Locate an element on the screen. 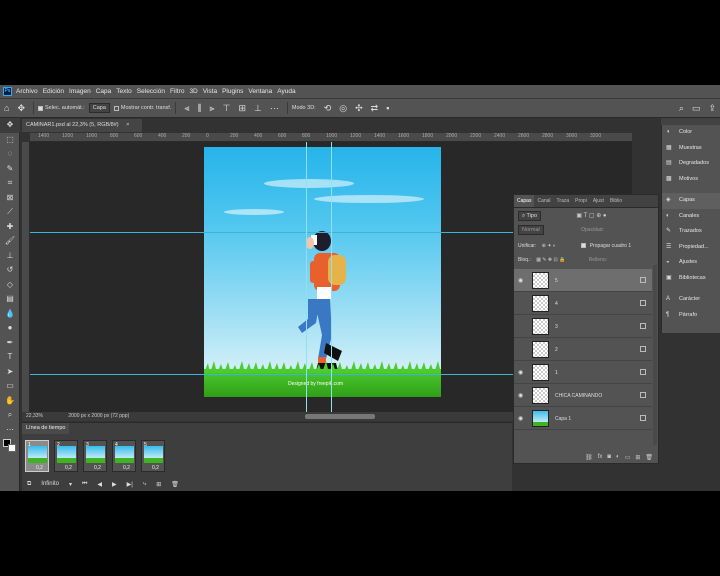  timeline-tab: Línea de tiempo is located at coordinates (46, 428).